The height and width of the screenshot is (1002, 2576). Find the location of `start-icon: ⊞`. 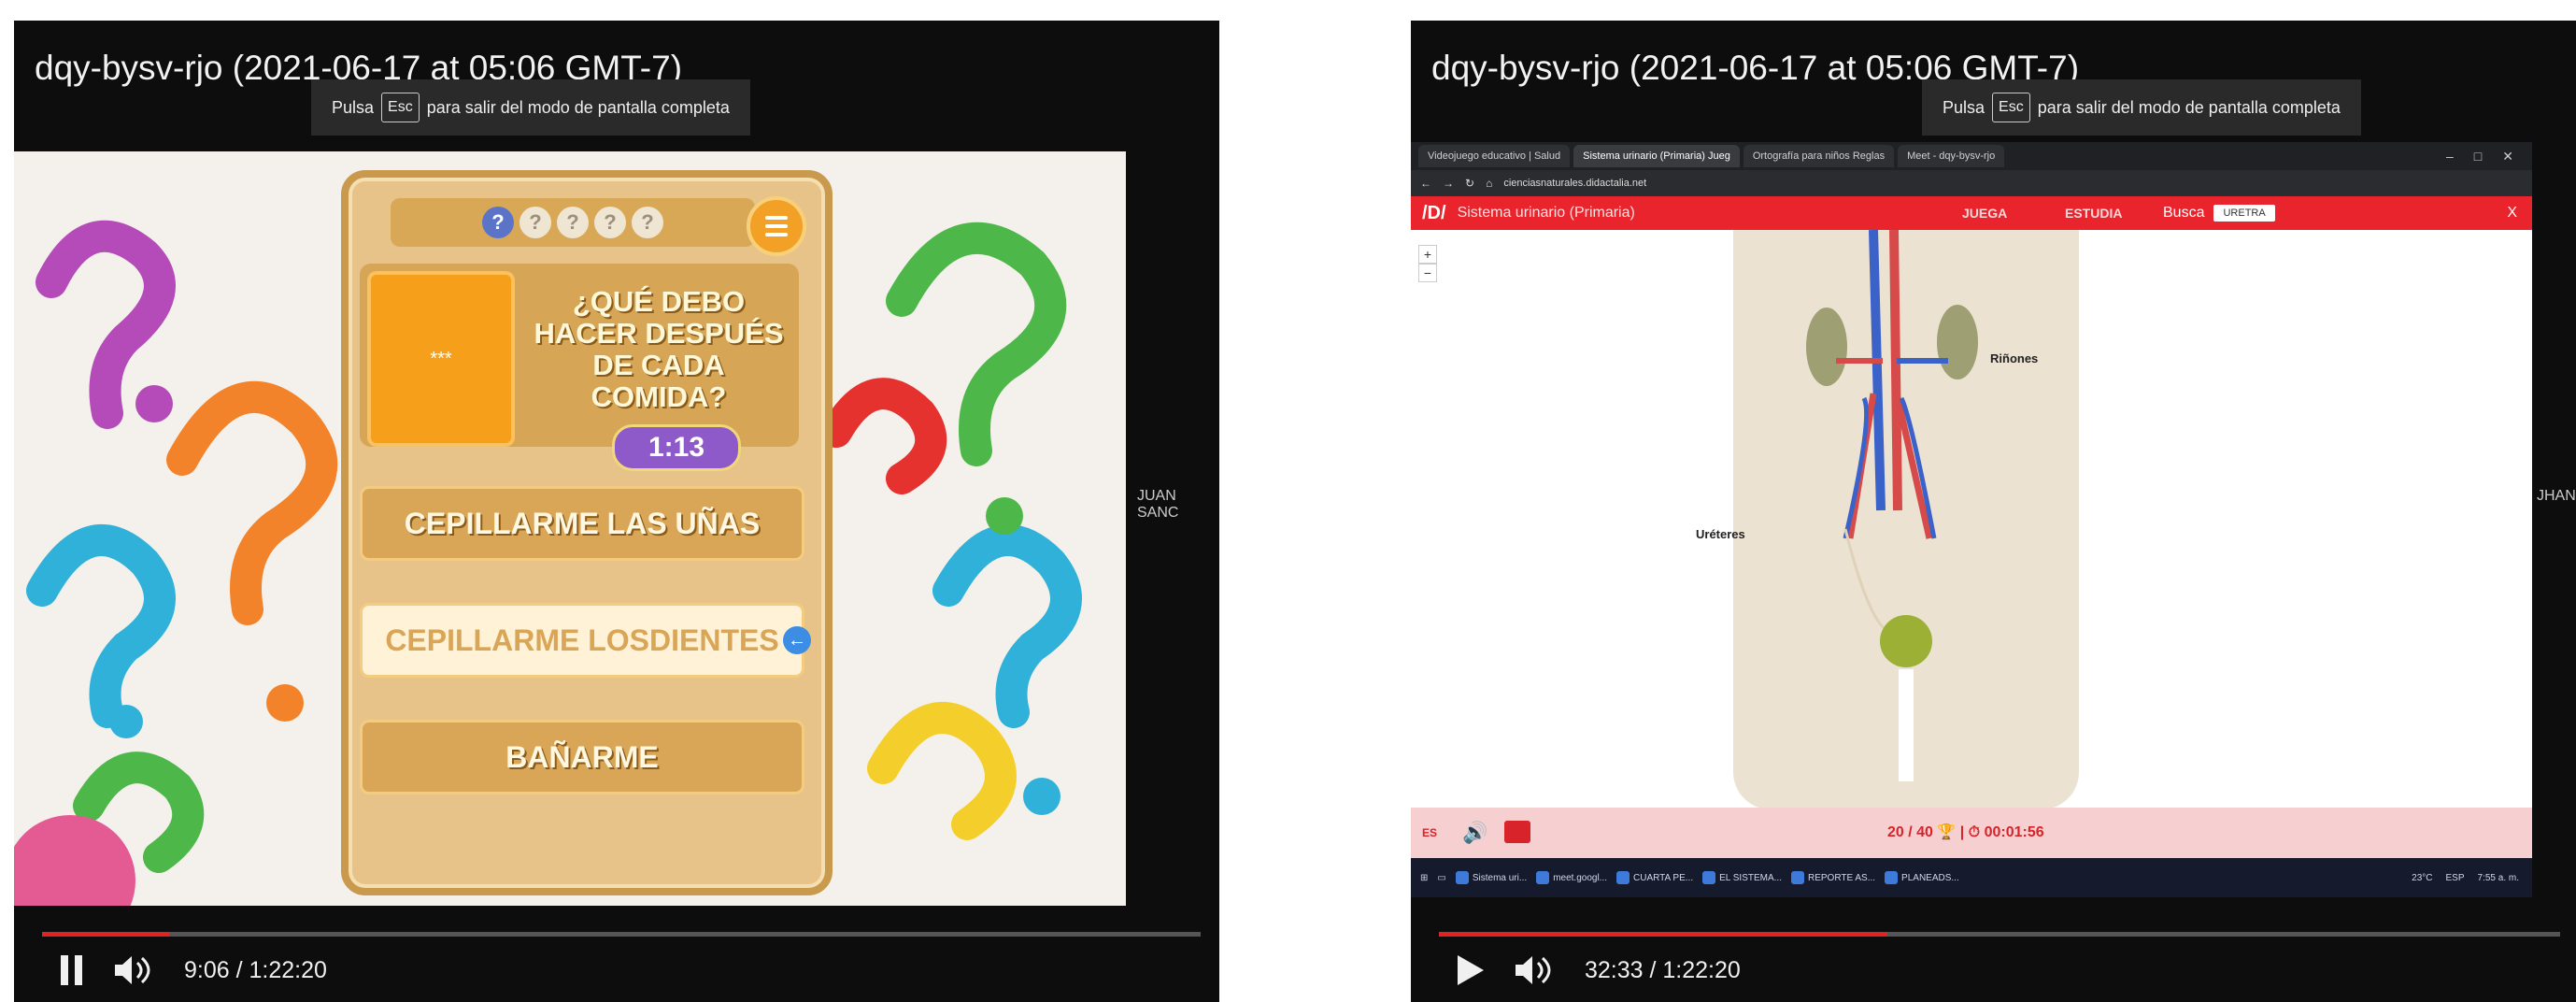

start-icon: ⊞ is located at coordinates (1424, 878).